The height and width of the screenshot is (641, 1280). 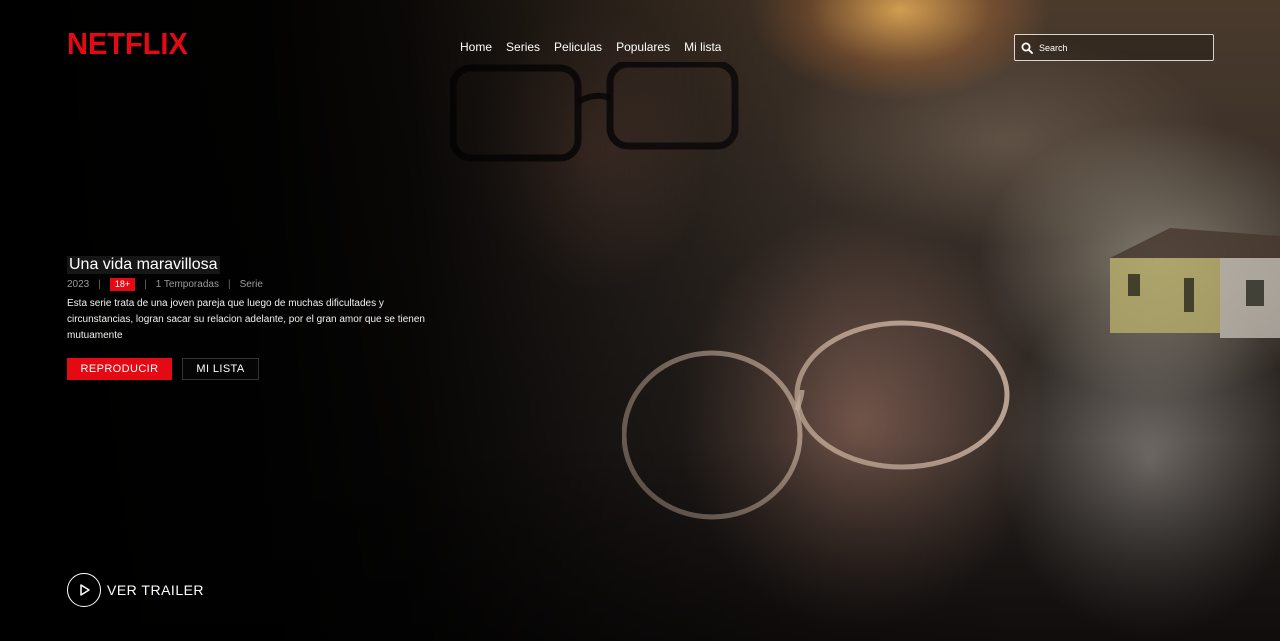 What do you see at coordinates (122, 284) in the screenshot?
I see `rating-badge: 18+` at bounding box center [122, 284].